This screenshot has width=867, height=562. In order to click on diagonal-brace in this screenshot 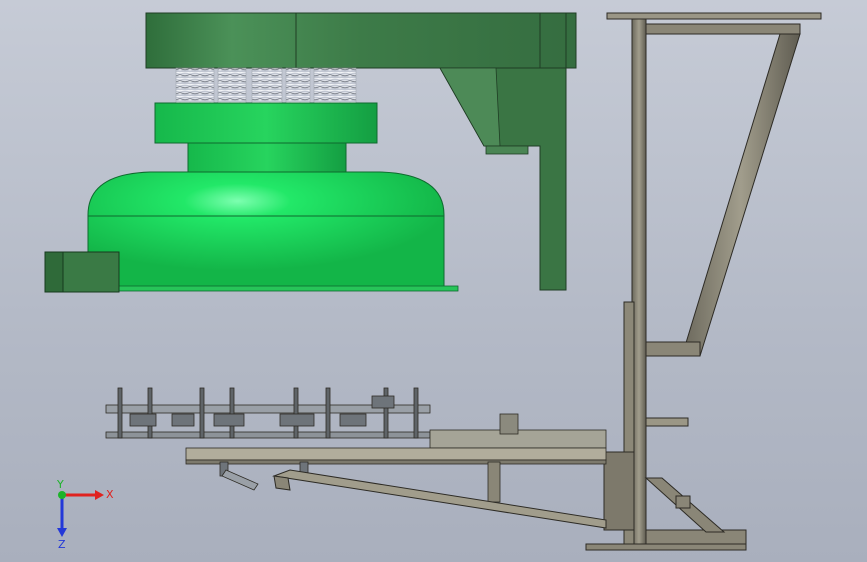, I will do `click(439, 499)`.